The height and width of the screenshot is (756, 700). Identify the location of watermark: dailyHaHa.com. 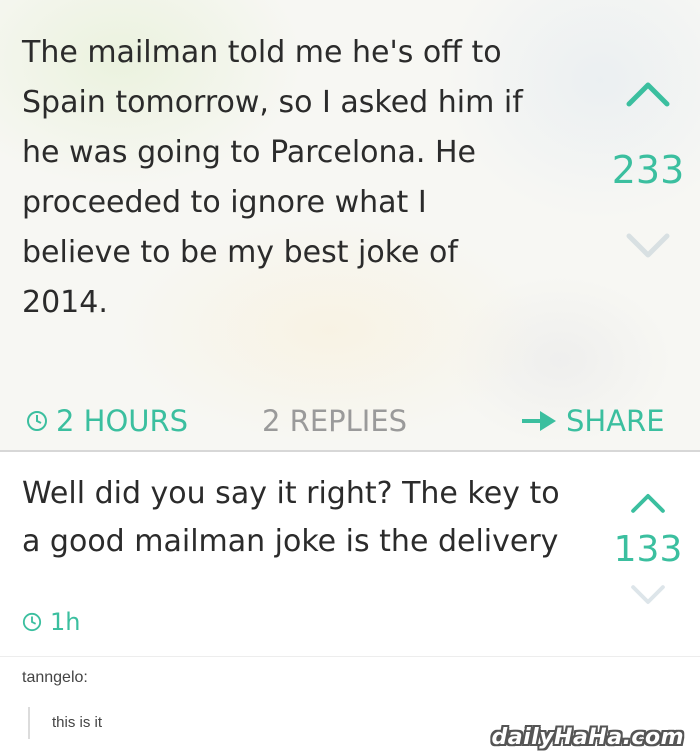
(587, 737).